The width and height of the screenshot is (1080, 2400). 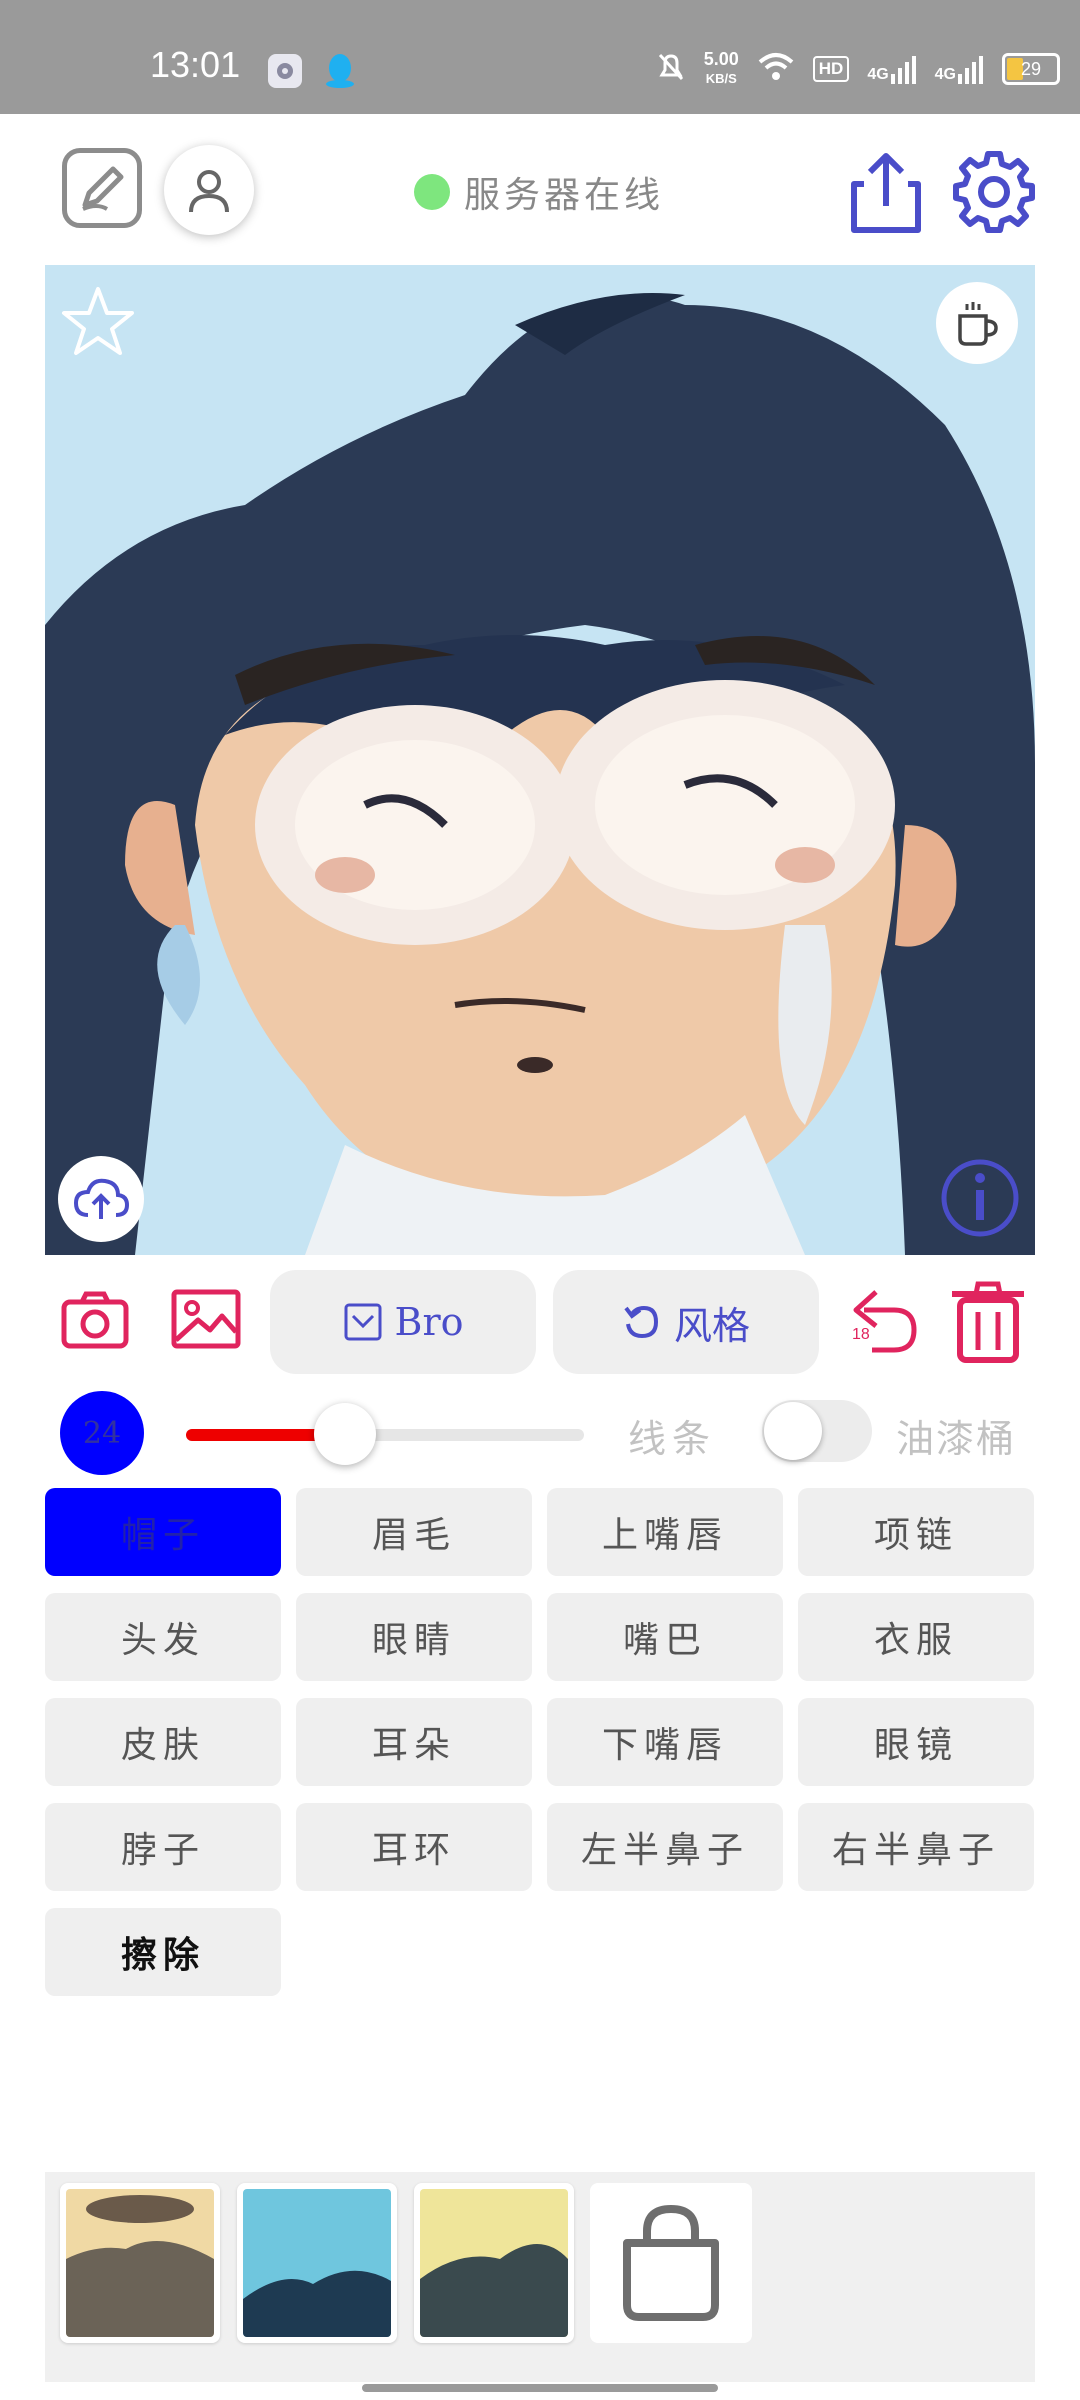 What do you see at coordinates (285, 71) in the screenshot?
I see `settings-notification-icon` at bounding box center [285, 71].